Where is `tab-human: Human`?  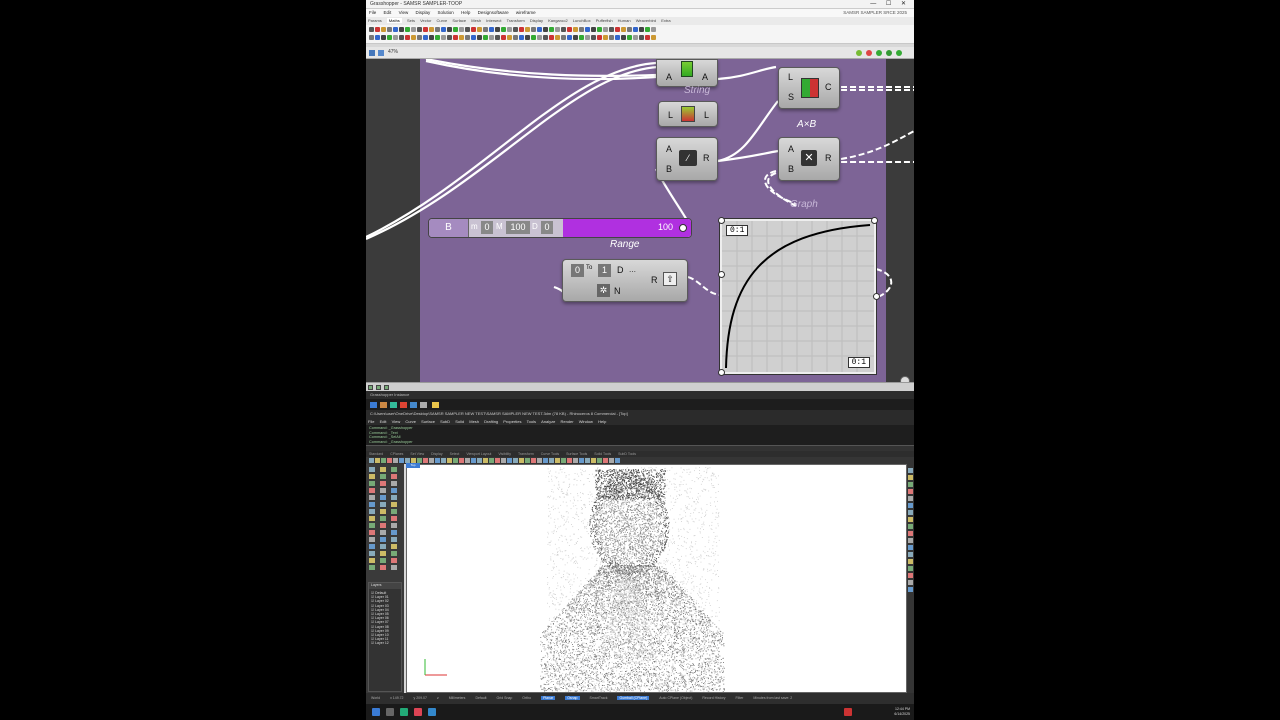 tab-human: Human is located at coordinates (624, 20).